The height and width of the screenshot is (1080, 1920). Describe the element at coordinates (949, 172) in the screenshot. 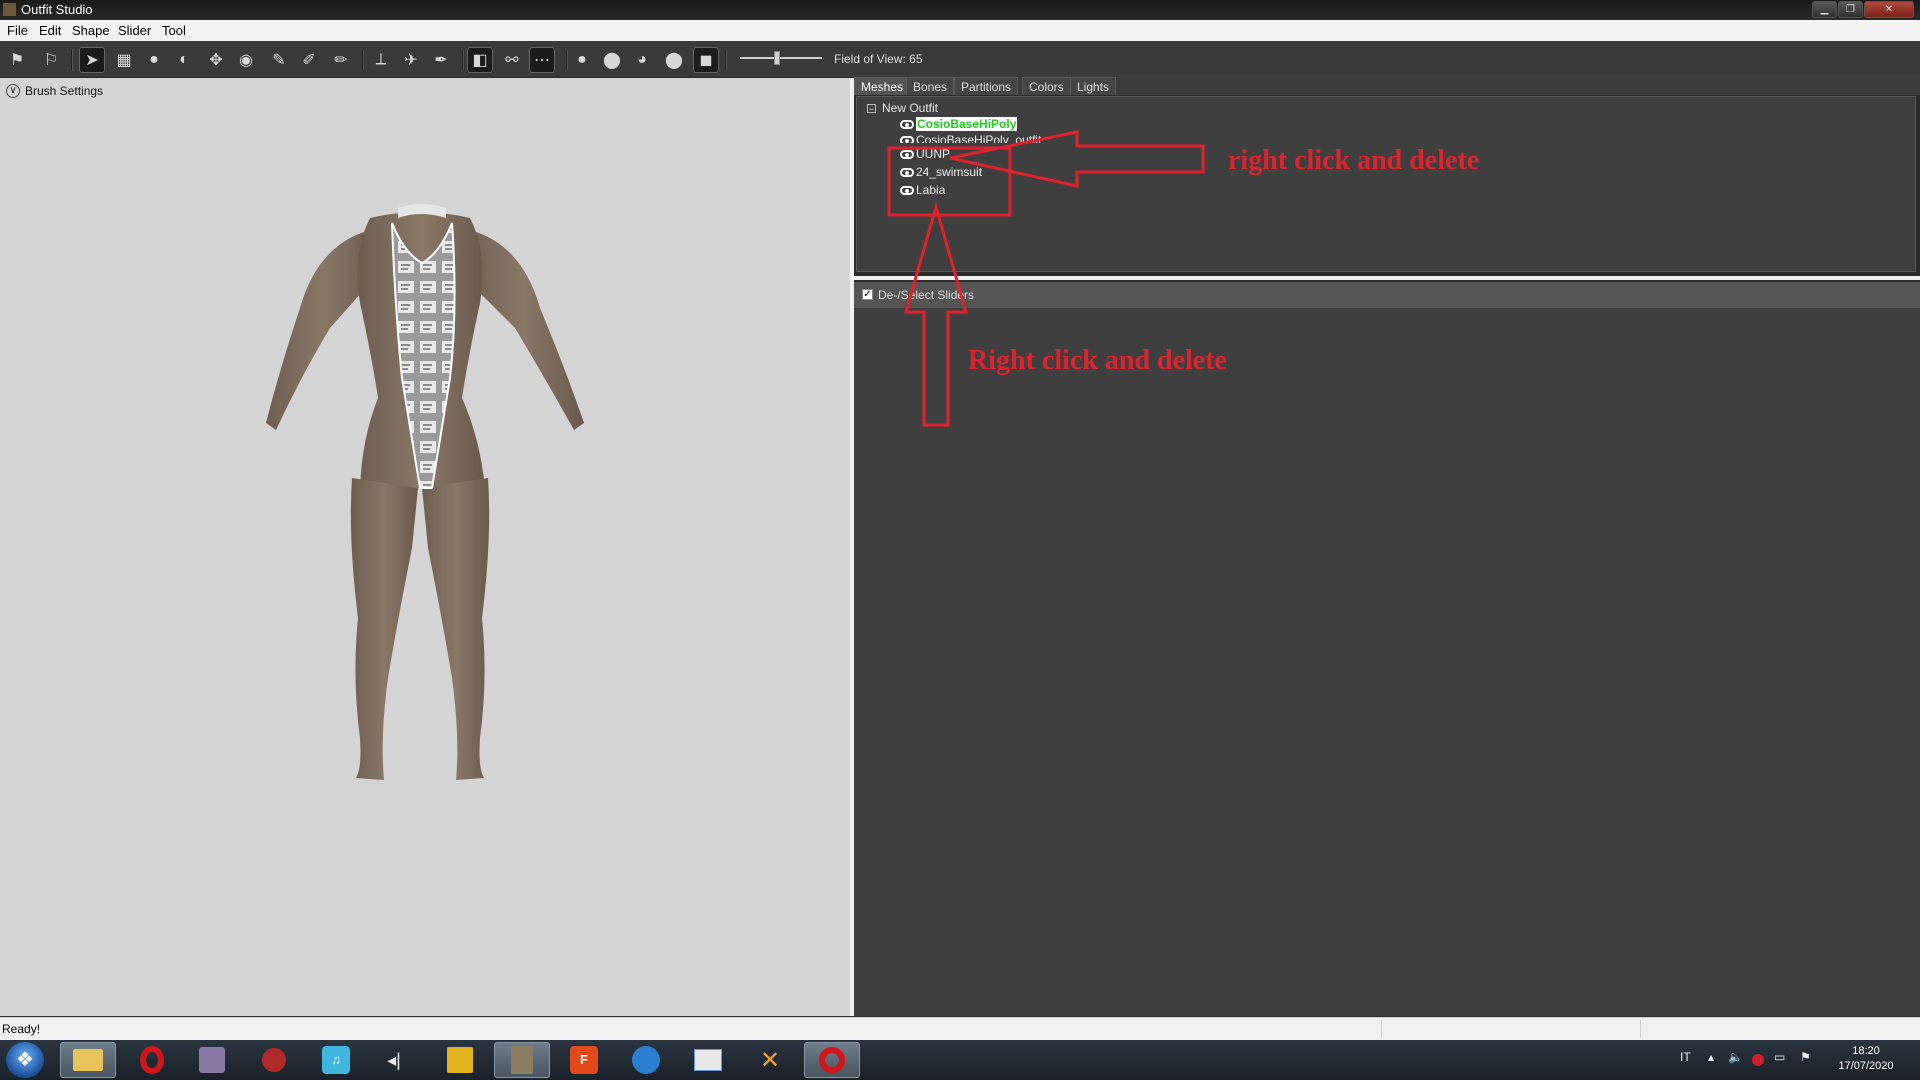

I see `tree-item-label: 24_swimsuit` at that location.